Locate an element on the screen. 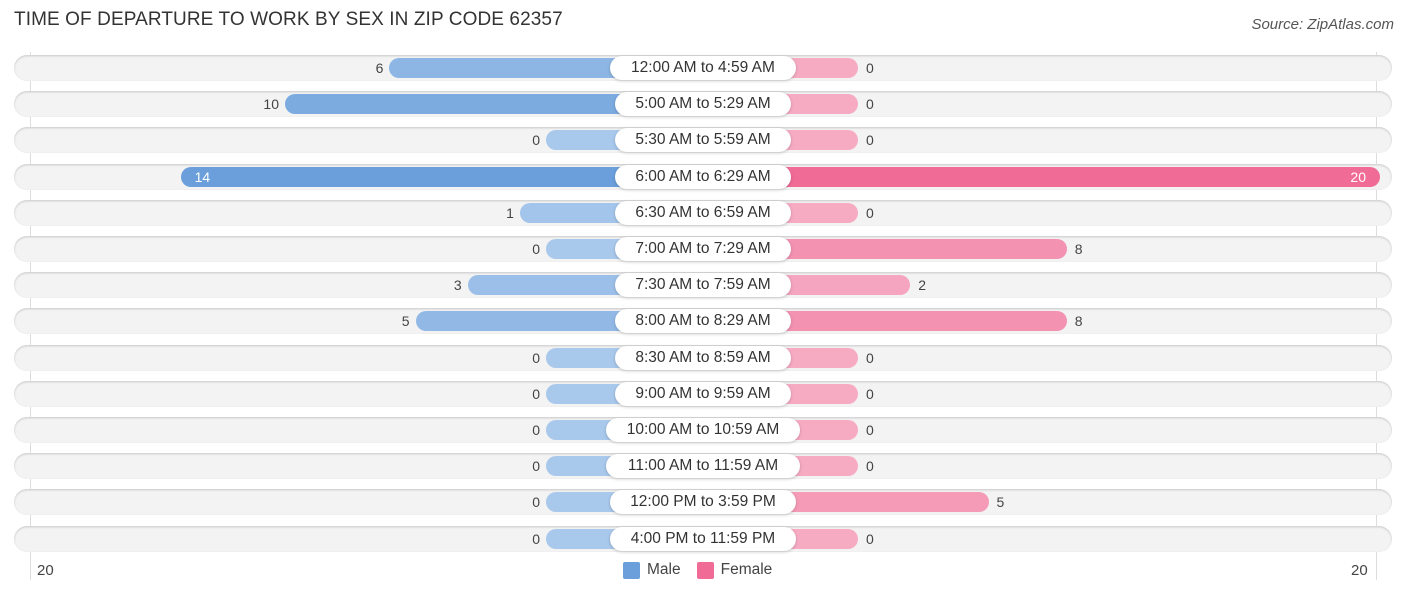 Image resolution: width=1406 pixels, height=595 pixels. category-label: 9:00 AM to 9:59 AM is located at coordinates (703, 393).